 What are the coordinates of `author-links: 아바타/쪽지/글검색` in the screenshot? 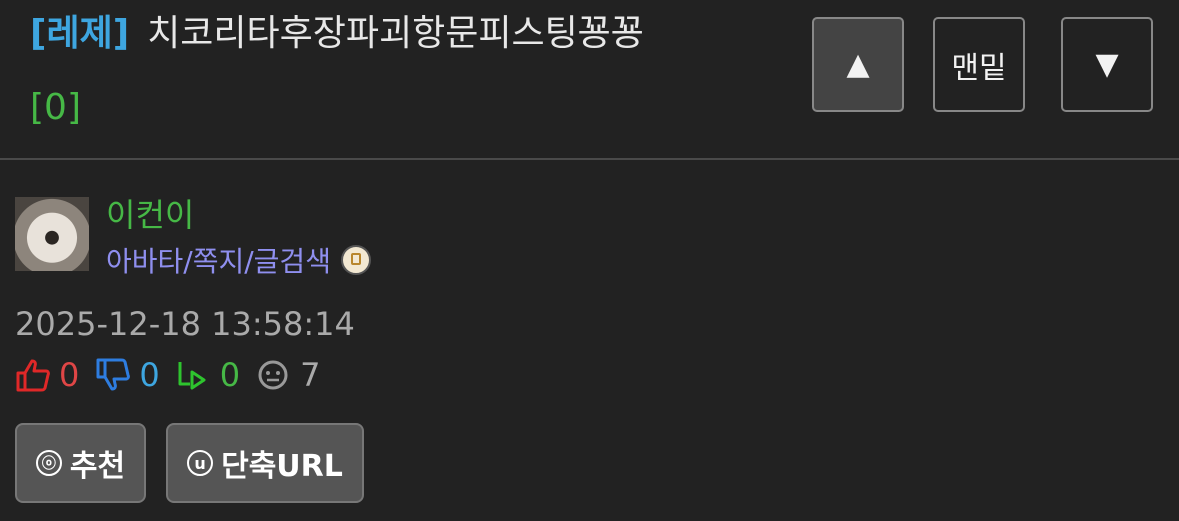 It's located at (238, 260).